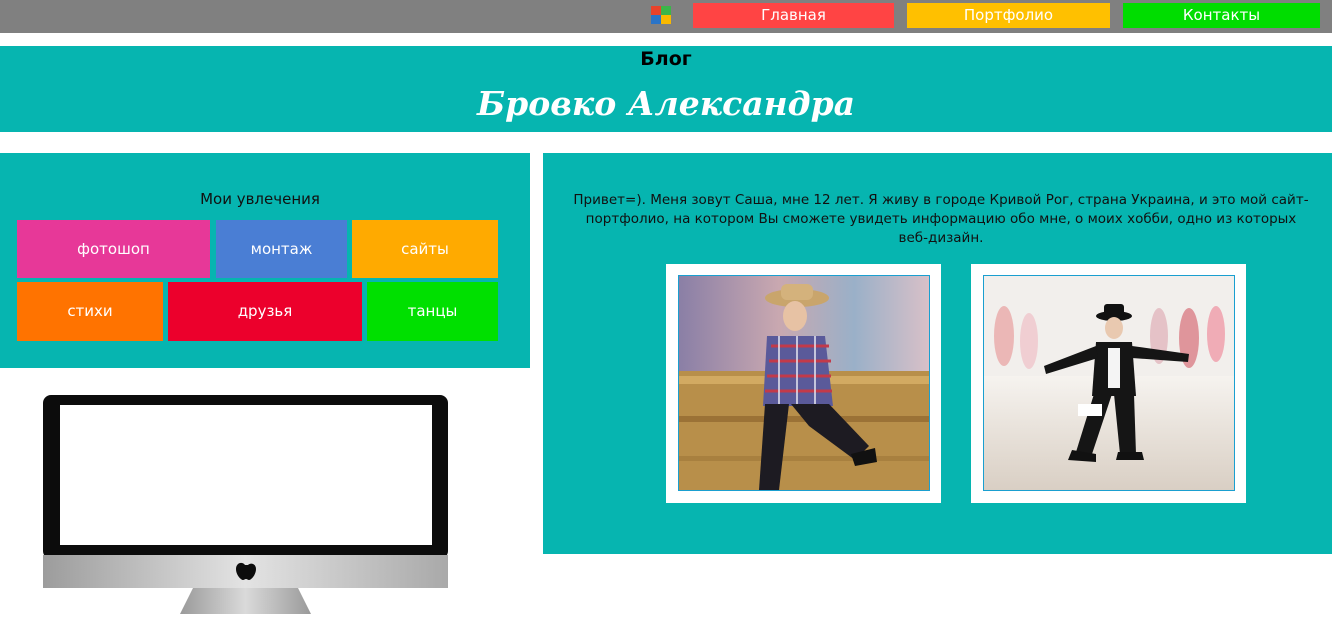 The image size is (1332, 618). Describe the element at coordinates (432, 311) in the screenshot. I see `hobby-tile-dance: танцы` at that location.